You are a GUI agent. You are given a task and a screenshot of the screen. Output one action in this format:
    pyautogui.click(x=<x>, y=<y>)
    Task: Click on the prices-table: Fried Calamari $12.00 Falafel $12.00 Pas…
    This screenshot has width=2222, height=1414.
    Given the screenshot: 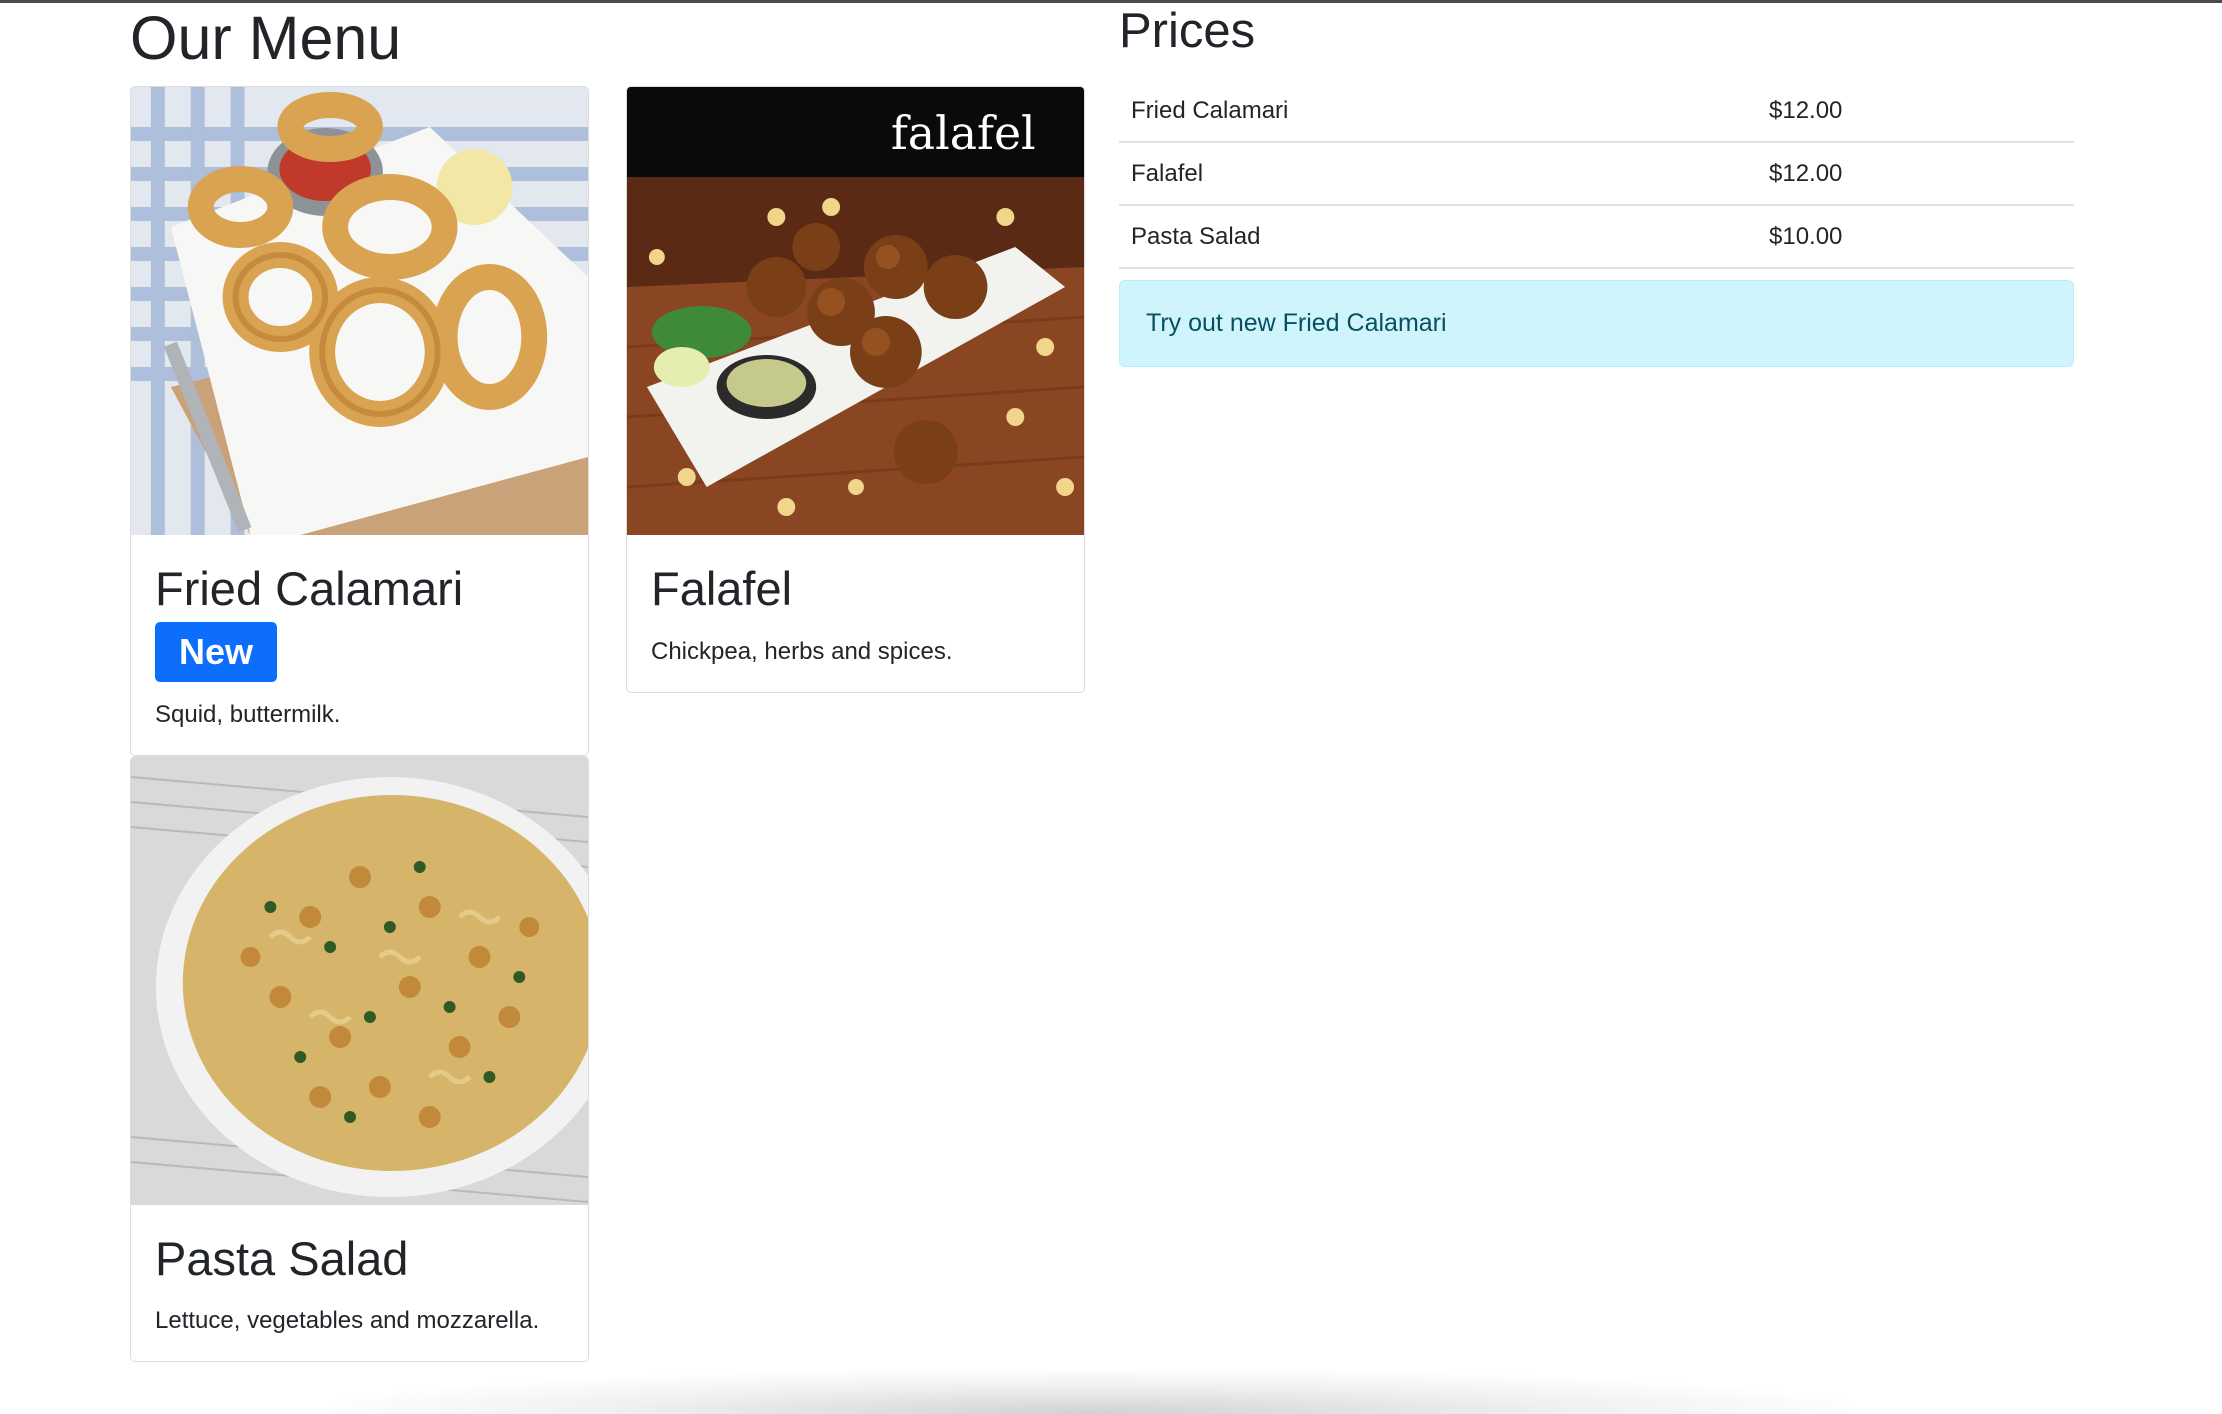 What is the action you would take?
    pyautogui.click(x=1596, y=174)
    